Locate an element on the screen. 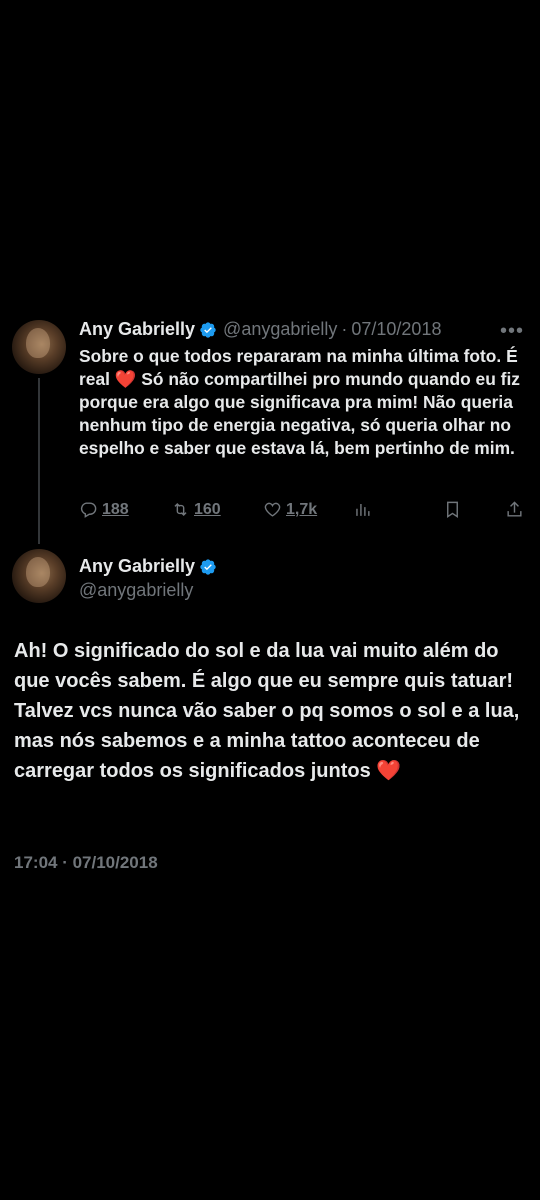 The height and width of the screenshot is (1200, 540). bookmark-icon is located at coordinates (452, 509).